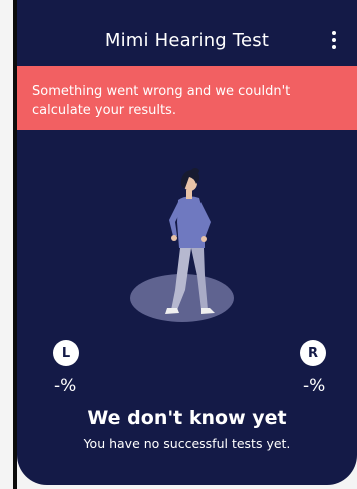 The height and width of the screenshot is (489, 357). I want to click on left-shoe, so click(172, 311).